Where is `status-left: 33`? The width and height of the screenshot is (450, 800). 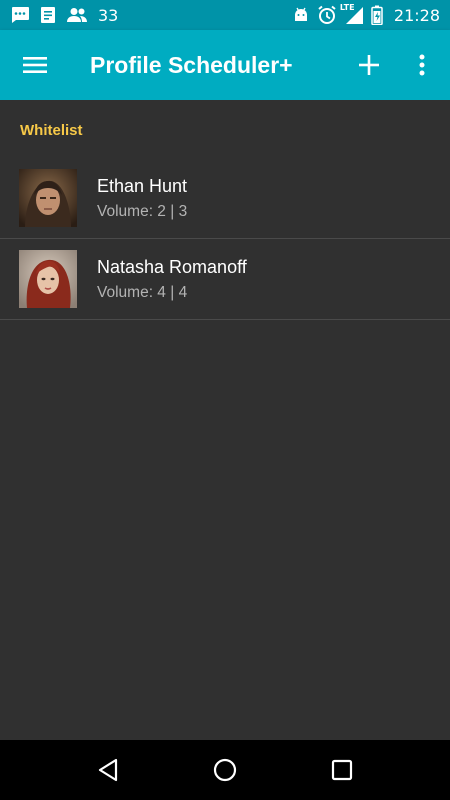
status-left: 33 is located at coordinates (64, 15).